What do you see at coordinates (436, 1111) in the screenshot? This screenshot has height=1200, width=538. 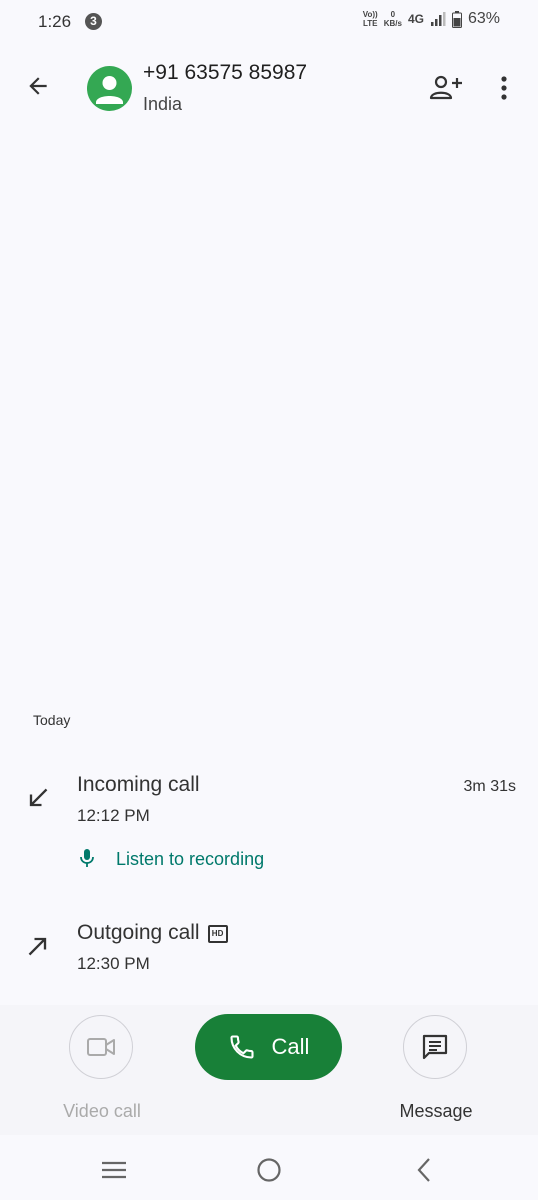 I see `message-label: Message` at bounding box center [436, 1111].